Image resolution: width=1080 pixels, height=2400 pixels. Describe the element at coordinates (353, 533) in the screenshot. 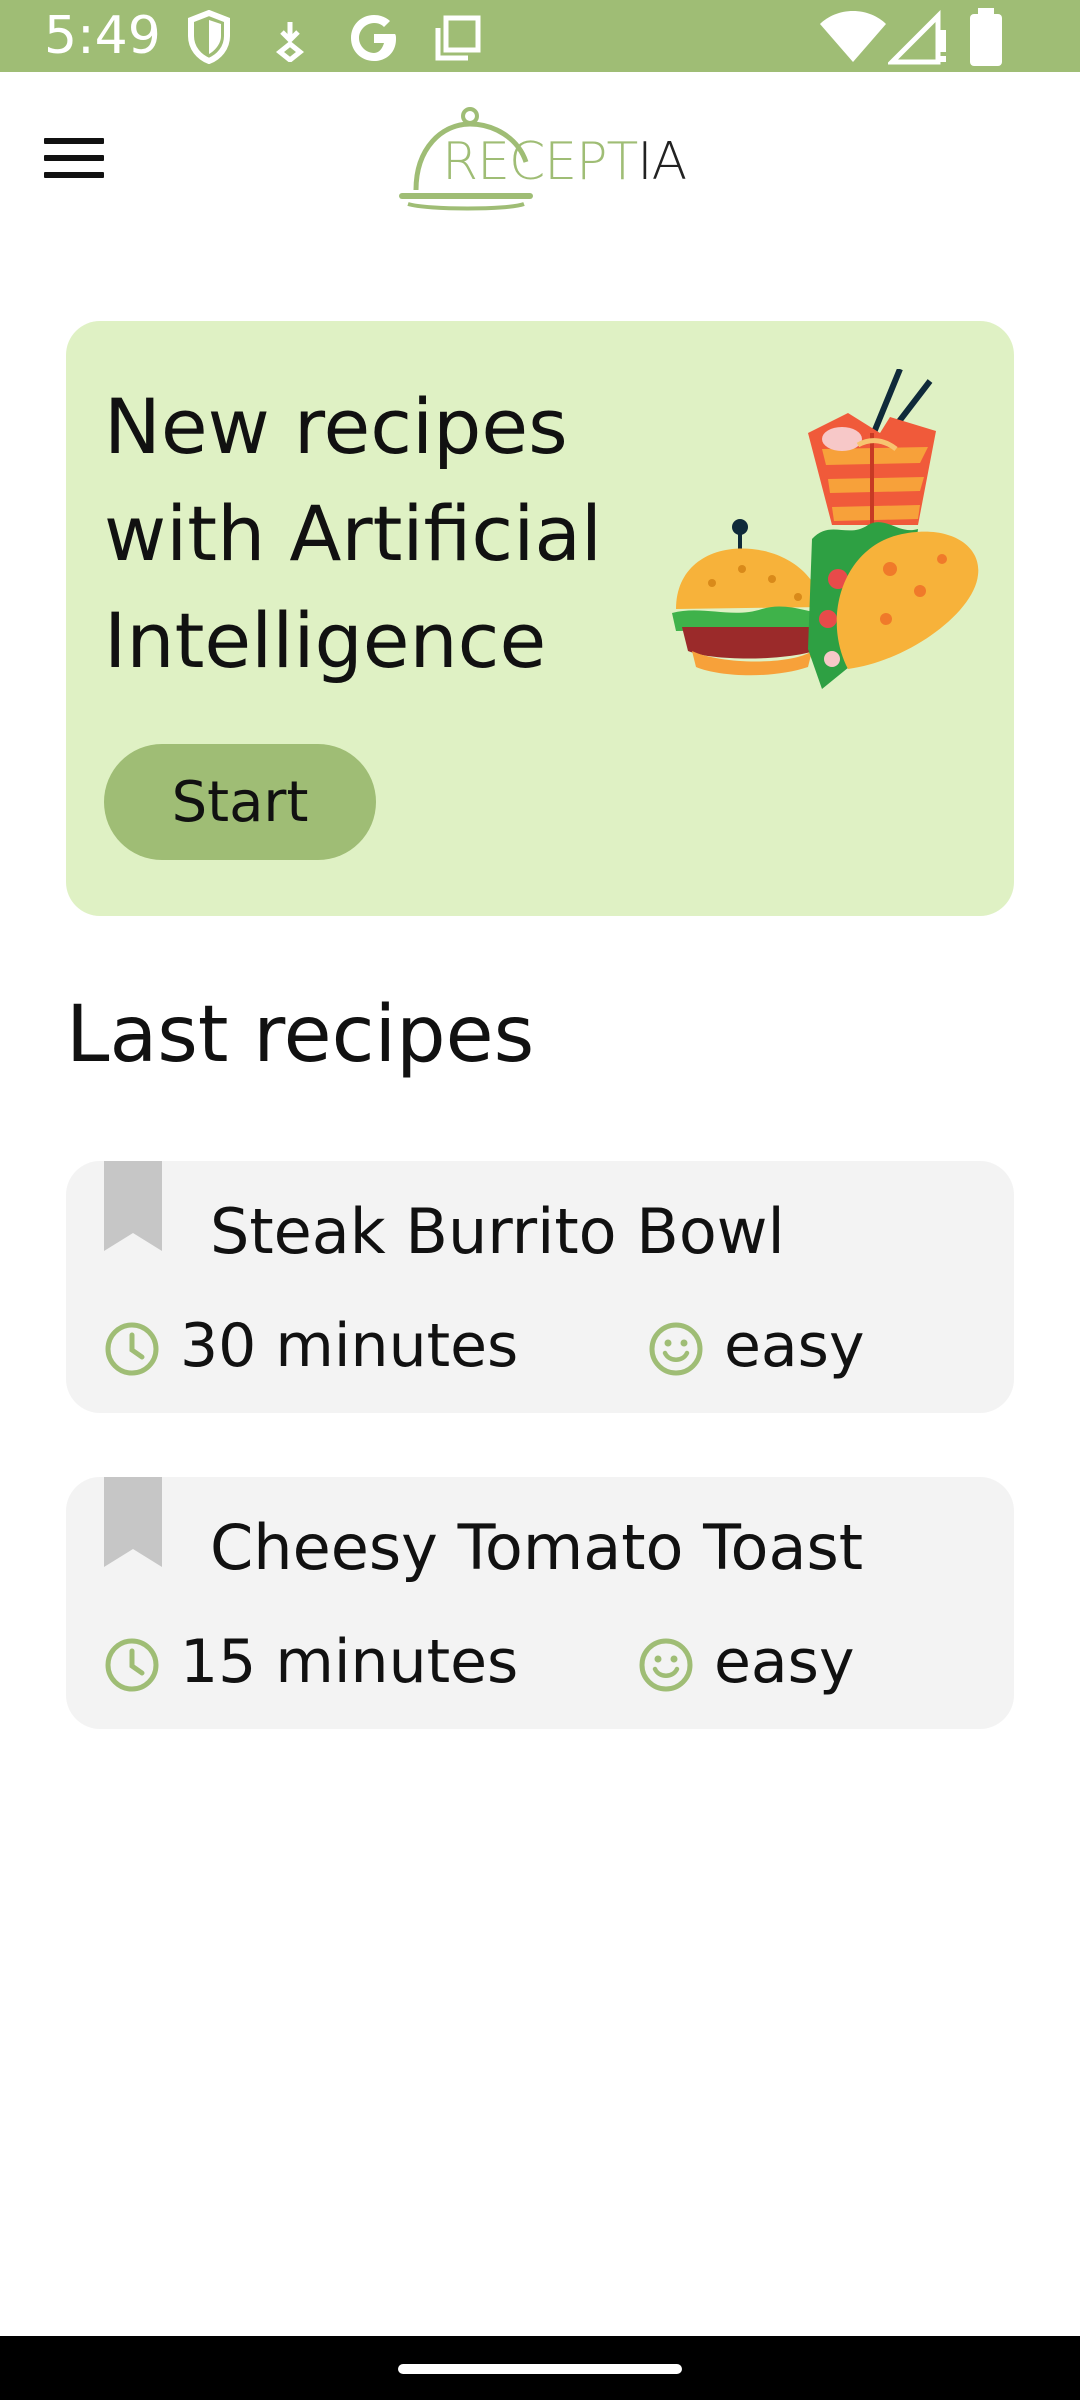

I see `hero-title: New recipes with Artificial Intelligence` at that location.